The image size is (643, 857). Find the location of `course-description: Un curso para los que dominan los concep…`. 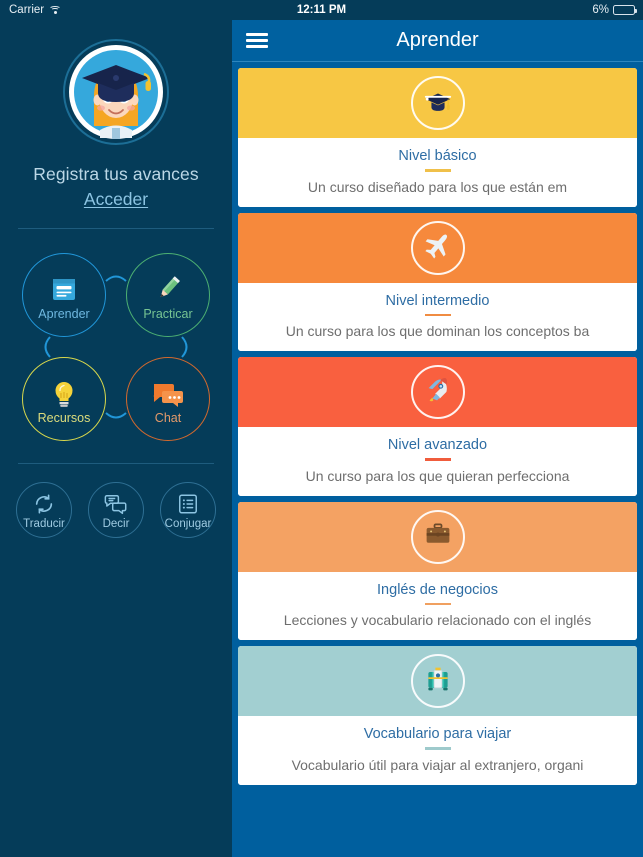

course-description: Un curso para los que dominan los concep… is located at coordinates (437, 331).